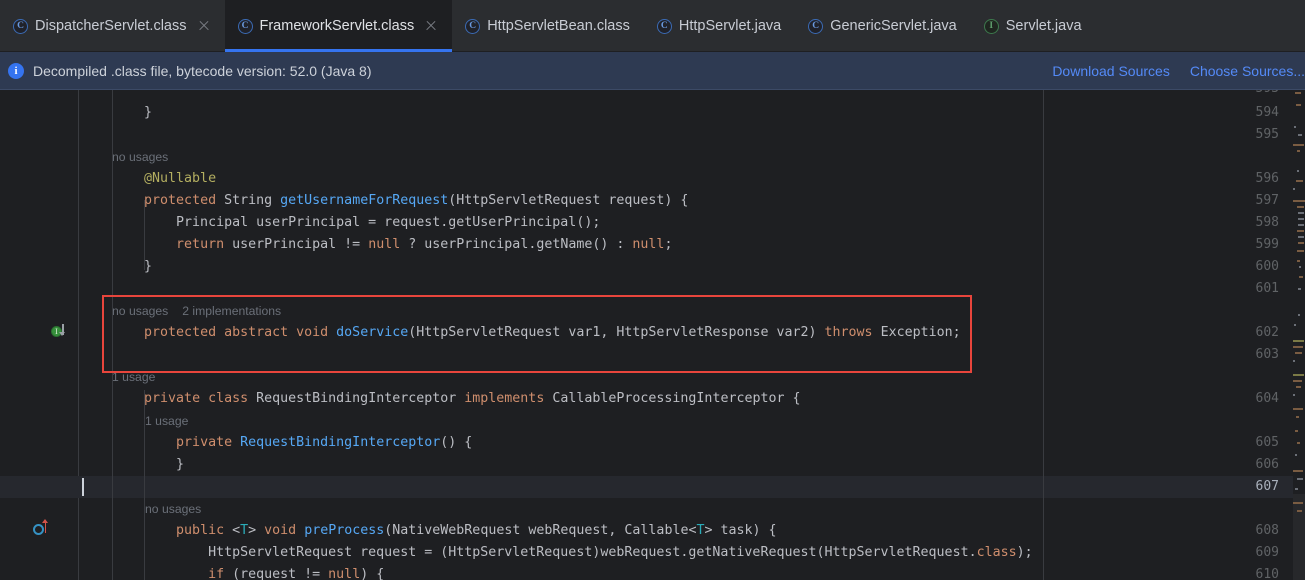 The width and height of the screenshot is (1305, 580). What do you see at coordinates (652, 135) in the screenshot?
I see `code-line-row: 595` at bounding box center [652, 135].